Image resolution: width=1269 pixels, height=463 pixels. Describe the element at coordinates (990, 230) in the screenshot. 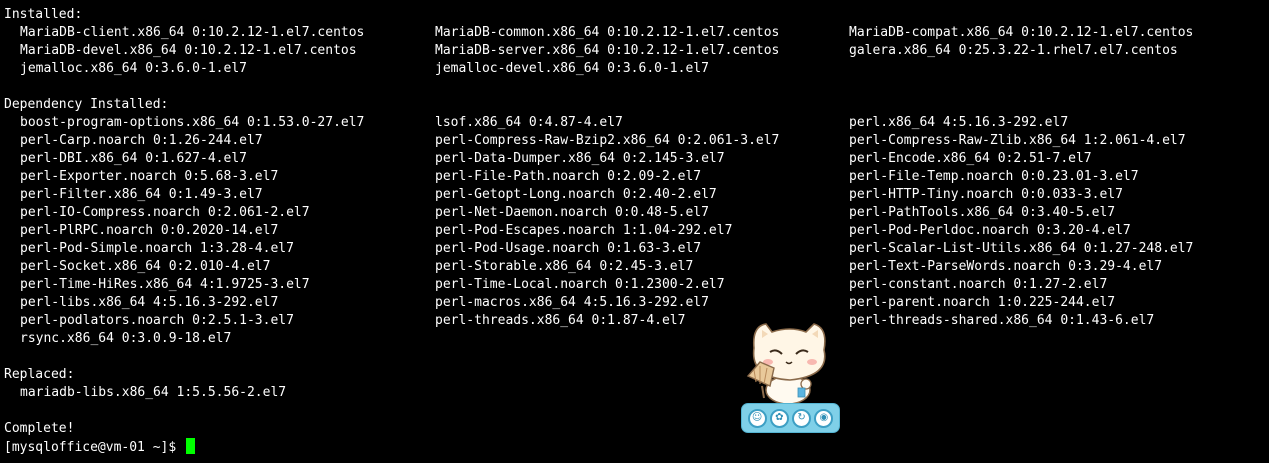

I see `package-entry: perl-Pod-Perldoc.noarch 0:3.20-4.el7` at that location.